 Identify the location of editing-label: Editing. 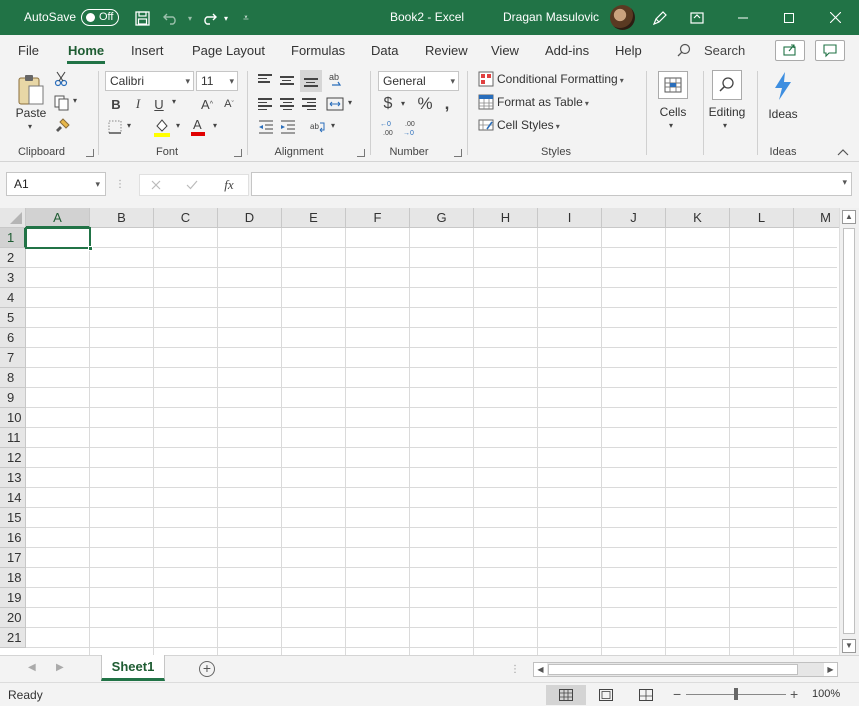
(727, 112).